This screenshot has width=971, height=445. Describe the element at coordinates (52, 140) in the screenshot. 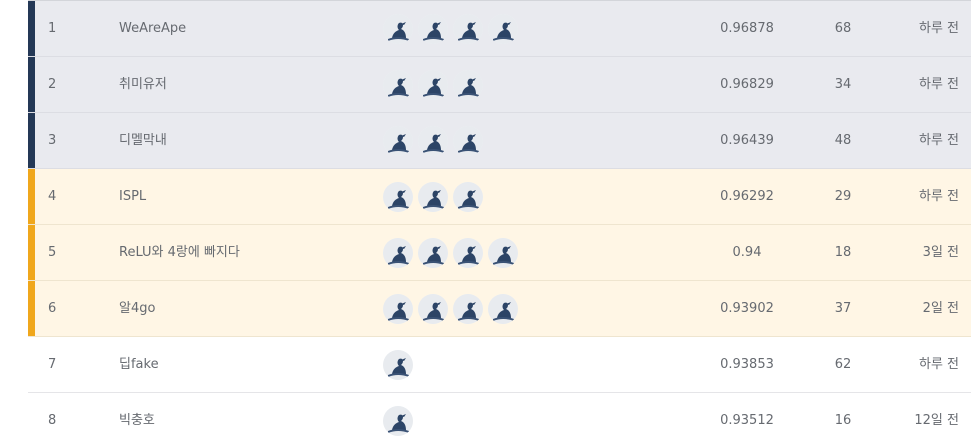

I see `rank-cell: 3` at that location.